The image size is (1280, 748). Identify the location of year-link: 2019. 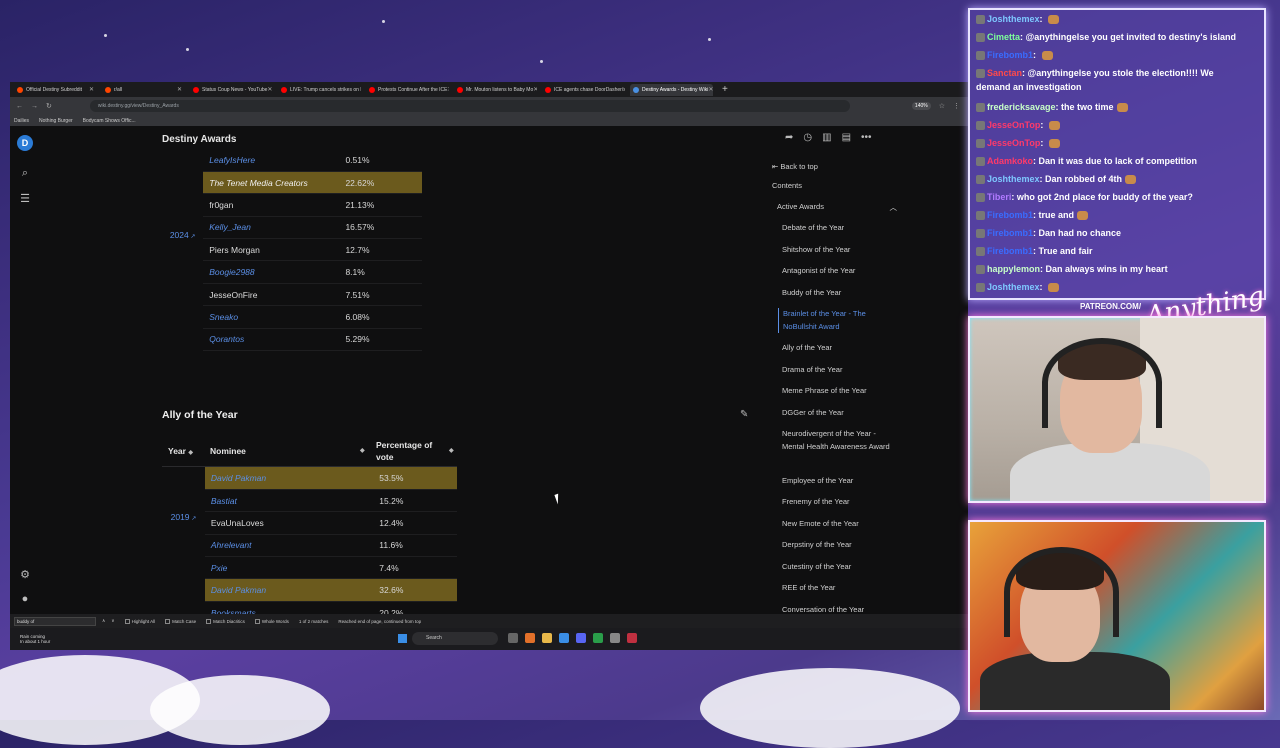
(180, 517).